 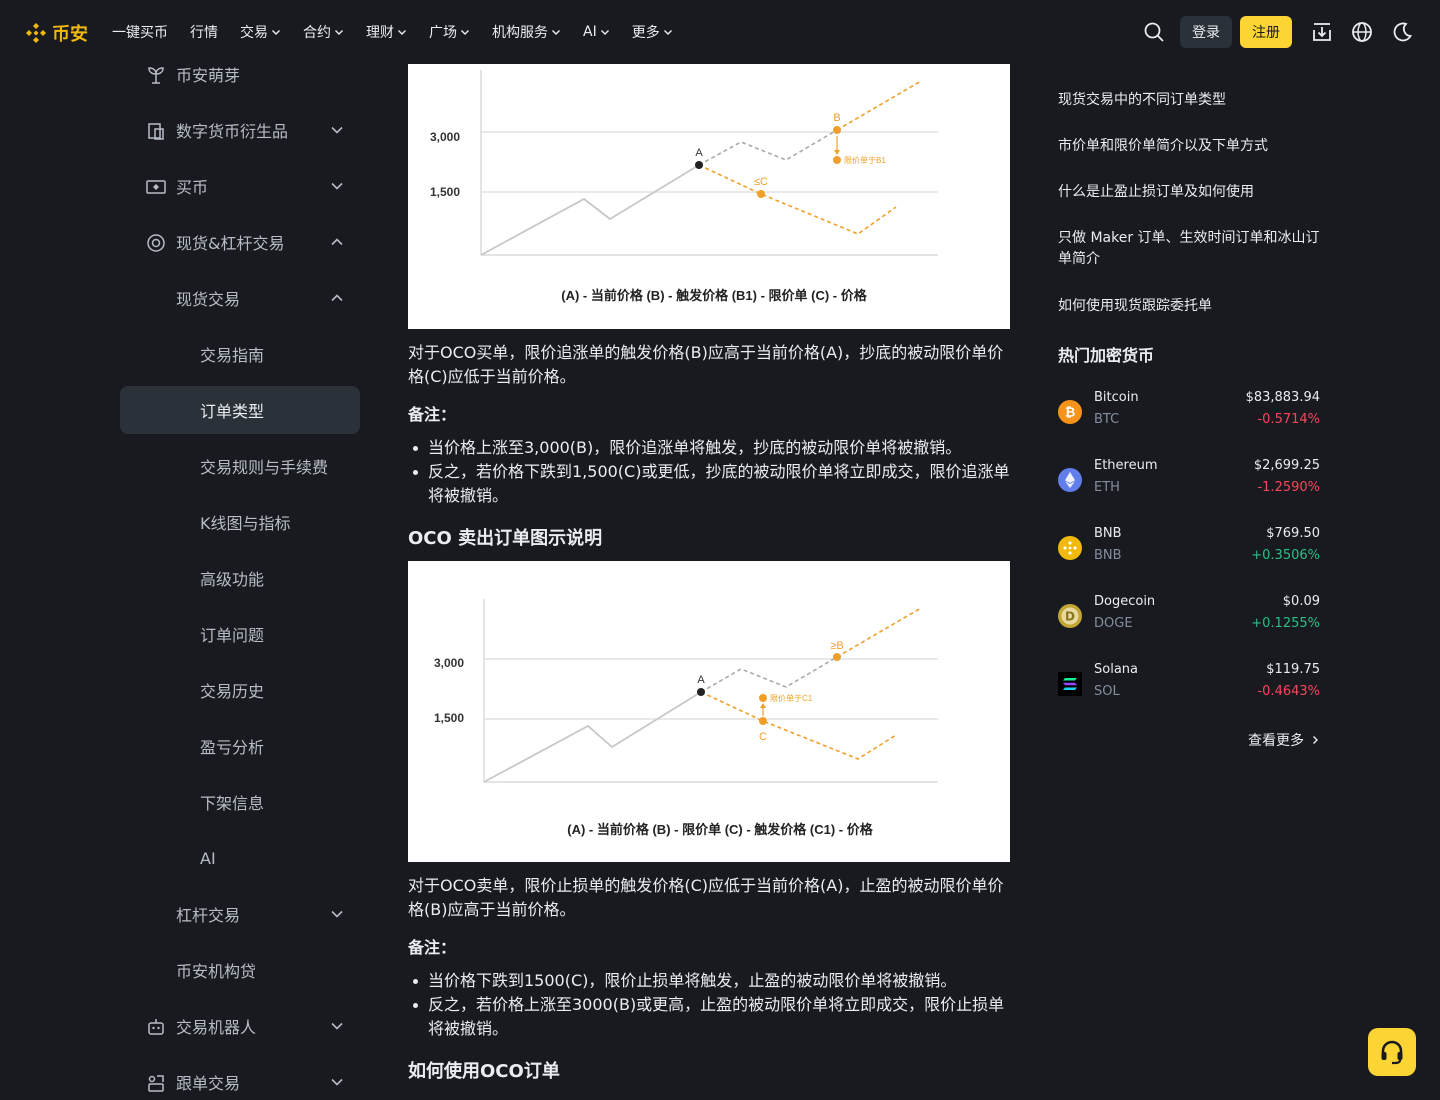 I want to click on sidebar-item-label: 币安机构贷, so click(x=216, y=971).